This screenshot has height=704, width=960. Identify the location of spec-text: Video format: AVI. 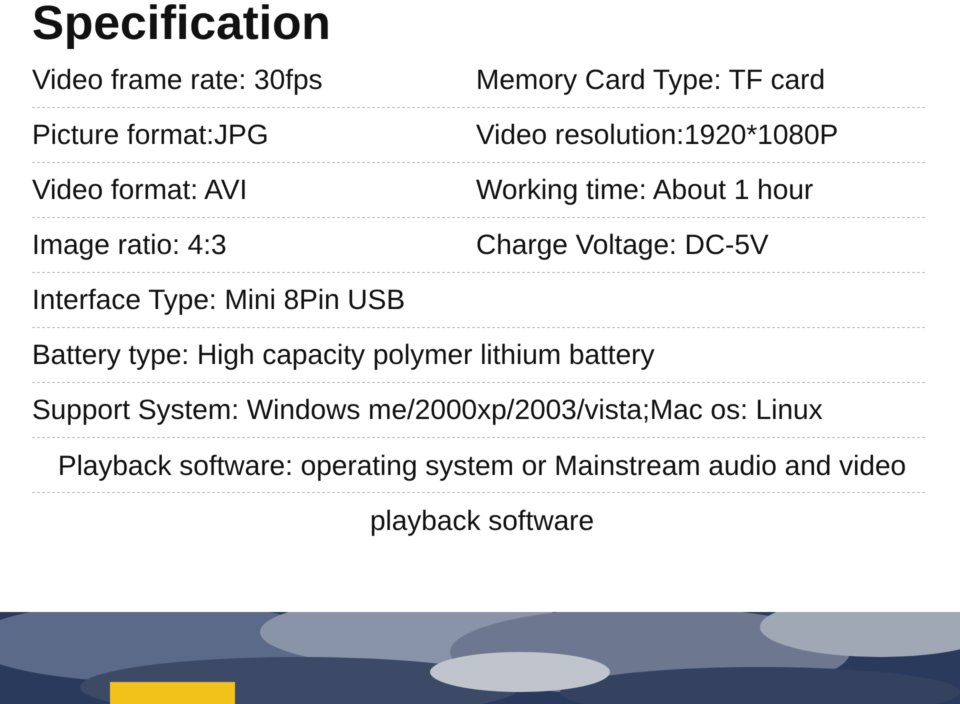
(140, 190).